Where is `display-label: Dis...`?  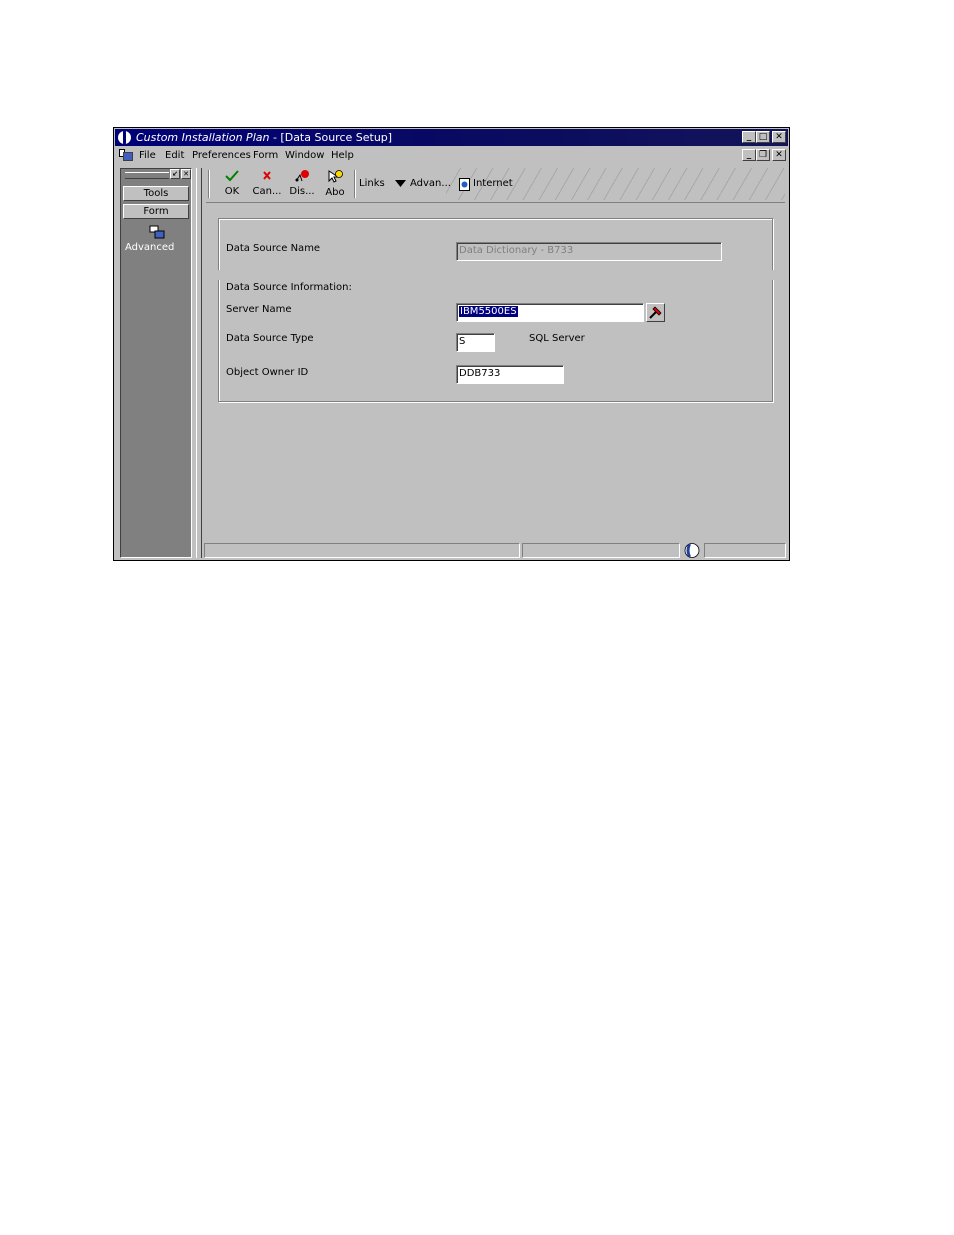
display-label: Dis... is located at coordinates (302, 191).